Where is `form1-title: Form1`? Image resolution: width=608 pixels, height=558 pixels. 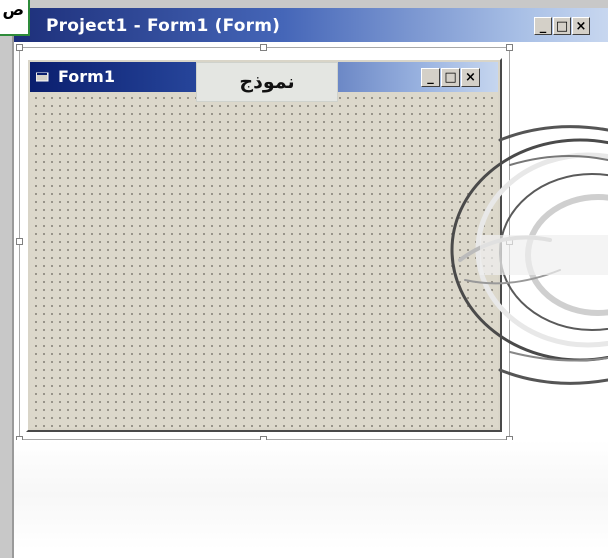 form1-title: Form1 is located at coordinates (86, 76).